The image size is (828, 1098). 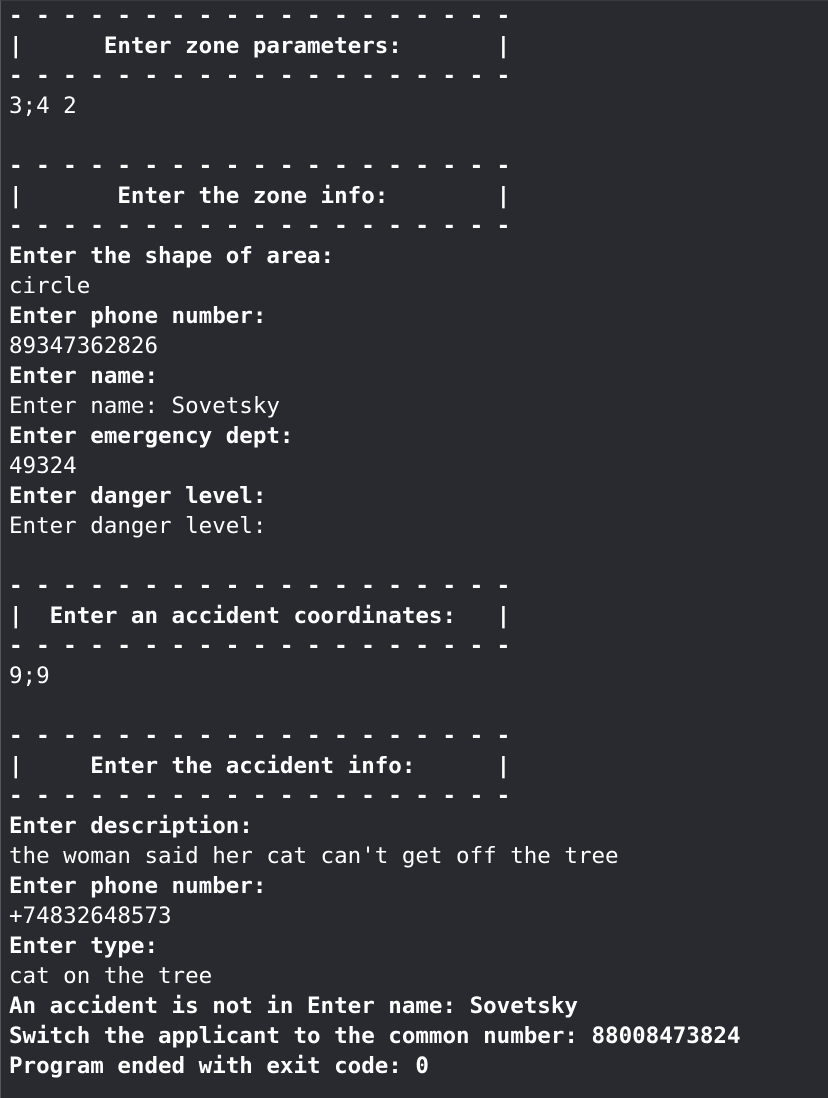 I want to click on console-input-value: Enter danger level:, so click(x=138, y=526).